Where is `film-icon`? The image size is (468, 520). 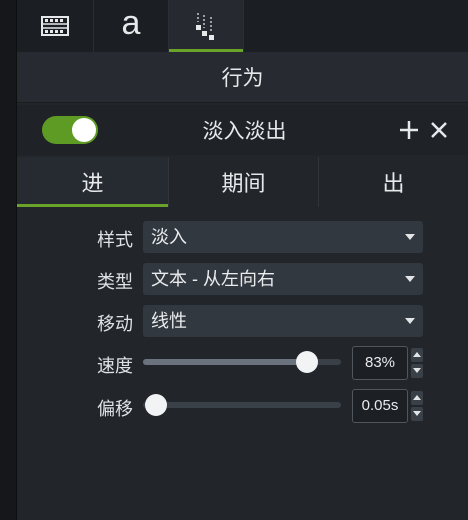
film-icon is located at coordinates (55, 26).